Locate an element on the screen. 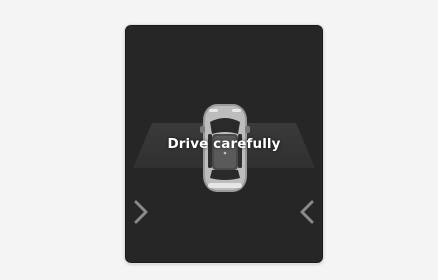  status-message: Drive carefully is located at coordinates (224, 144).